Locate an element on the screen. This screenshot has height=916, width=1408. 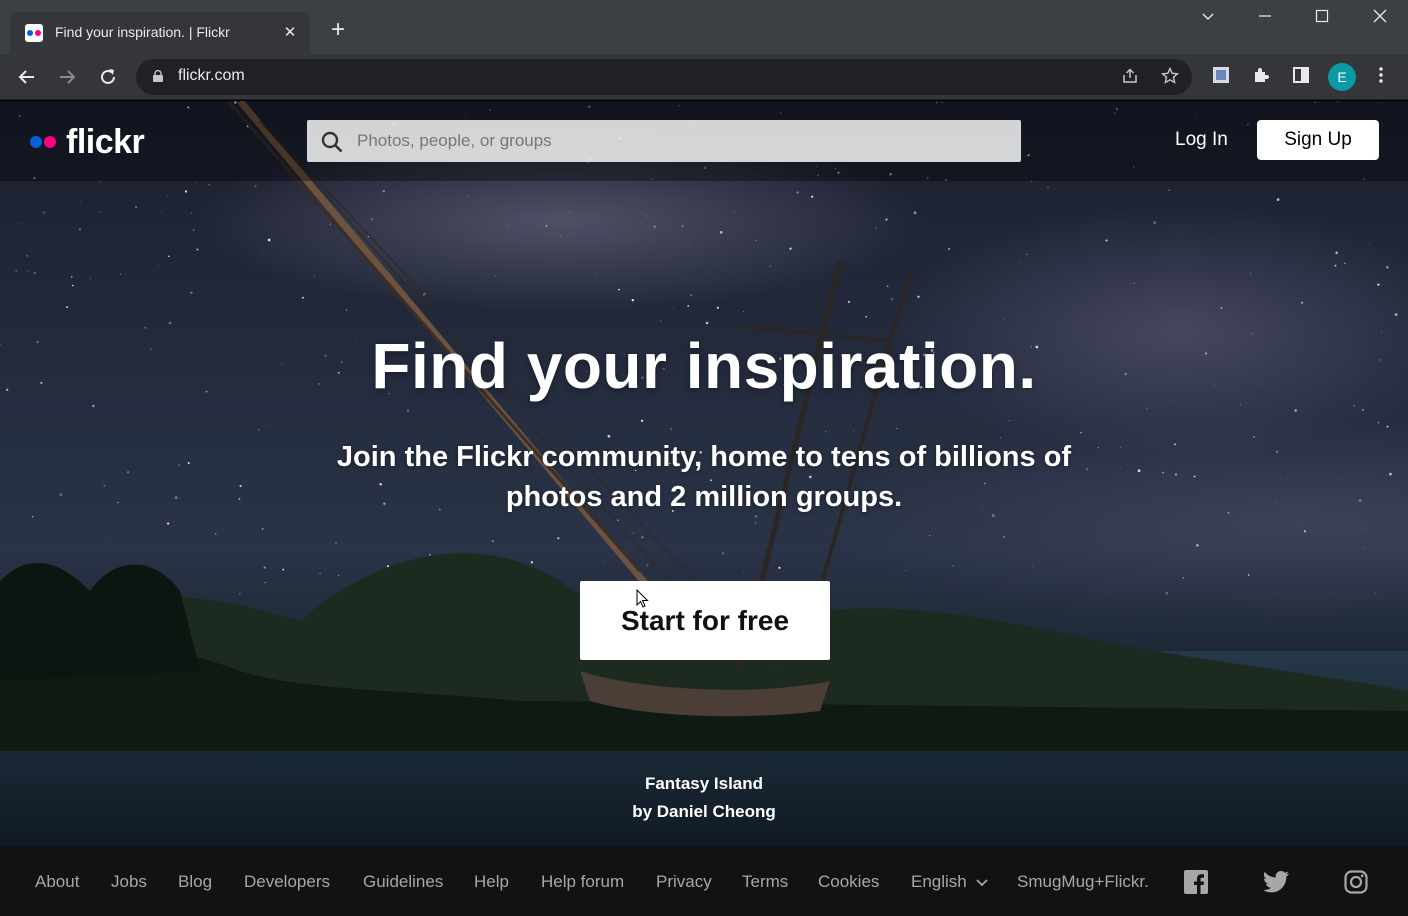
footer-link-terms: Terms is located at coordinates (765, 882).